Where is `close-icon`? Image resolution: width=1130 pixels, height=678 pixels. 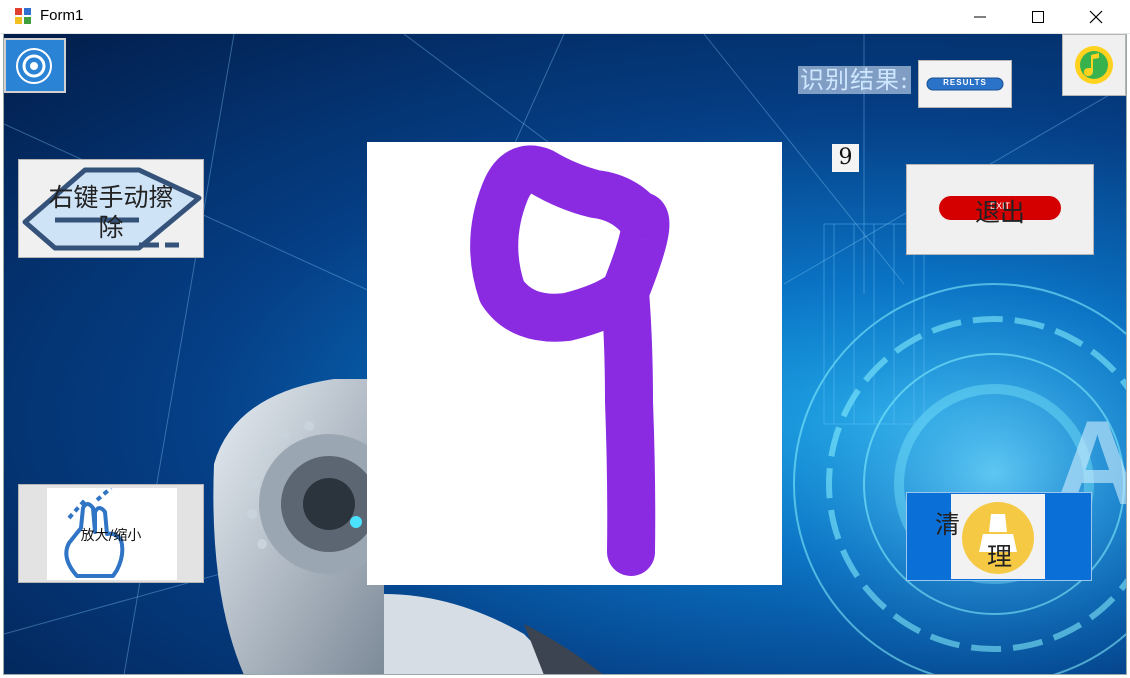 close-icon is located at coordinates (1096, 17).